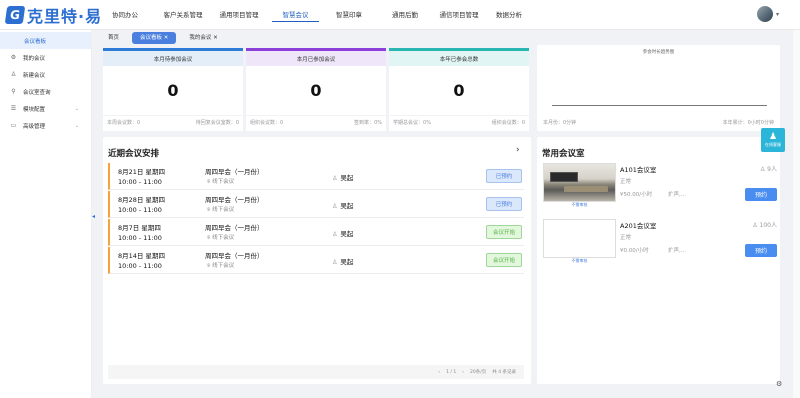 Image resolution: width=800 pixels, height=398 pixels. What do you see at coordinates (634, 251) in the screenshot?
I see `room-price: ¥0.00/小时` at bounding box center [634, 251].